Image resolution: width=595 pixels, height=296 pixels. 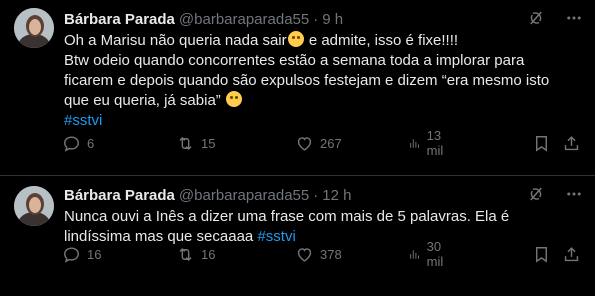 What do you see at coordinates (159, 236) in the screenshot?
I see `tweet-line: lindíssima mas que secaaaa` at bounding box center [159, 236].